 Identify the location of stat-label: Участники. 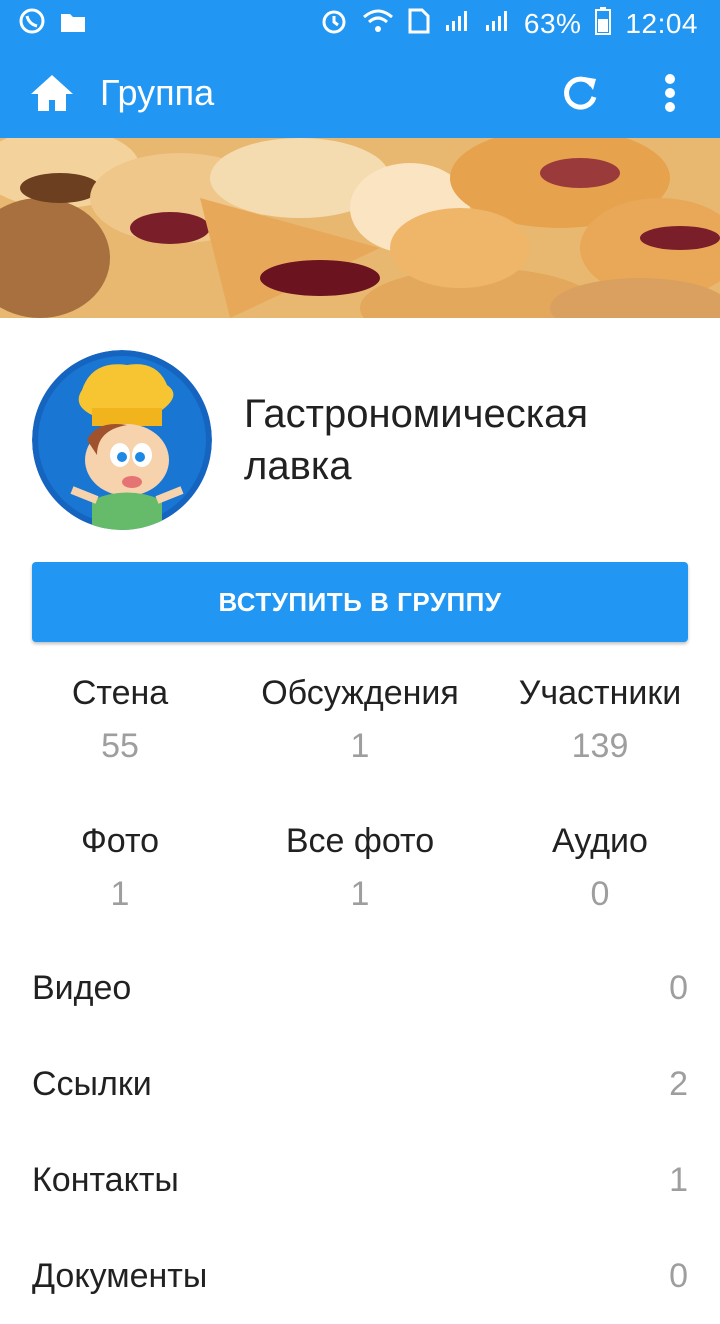
(600, 693).